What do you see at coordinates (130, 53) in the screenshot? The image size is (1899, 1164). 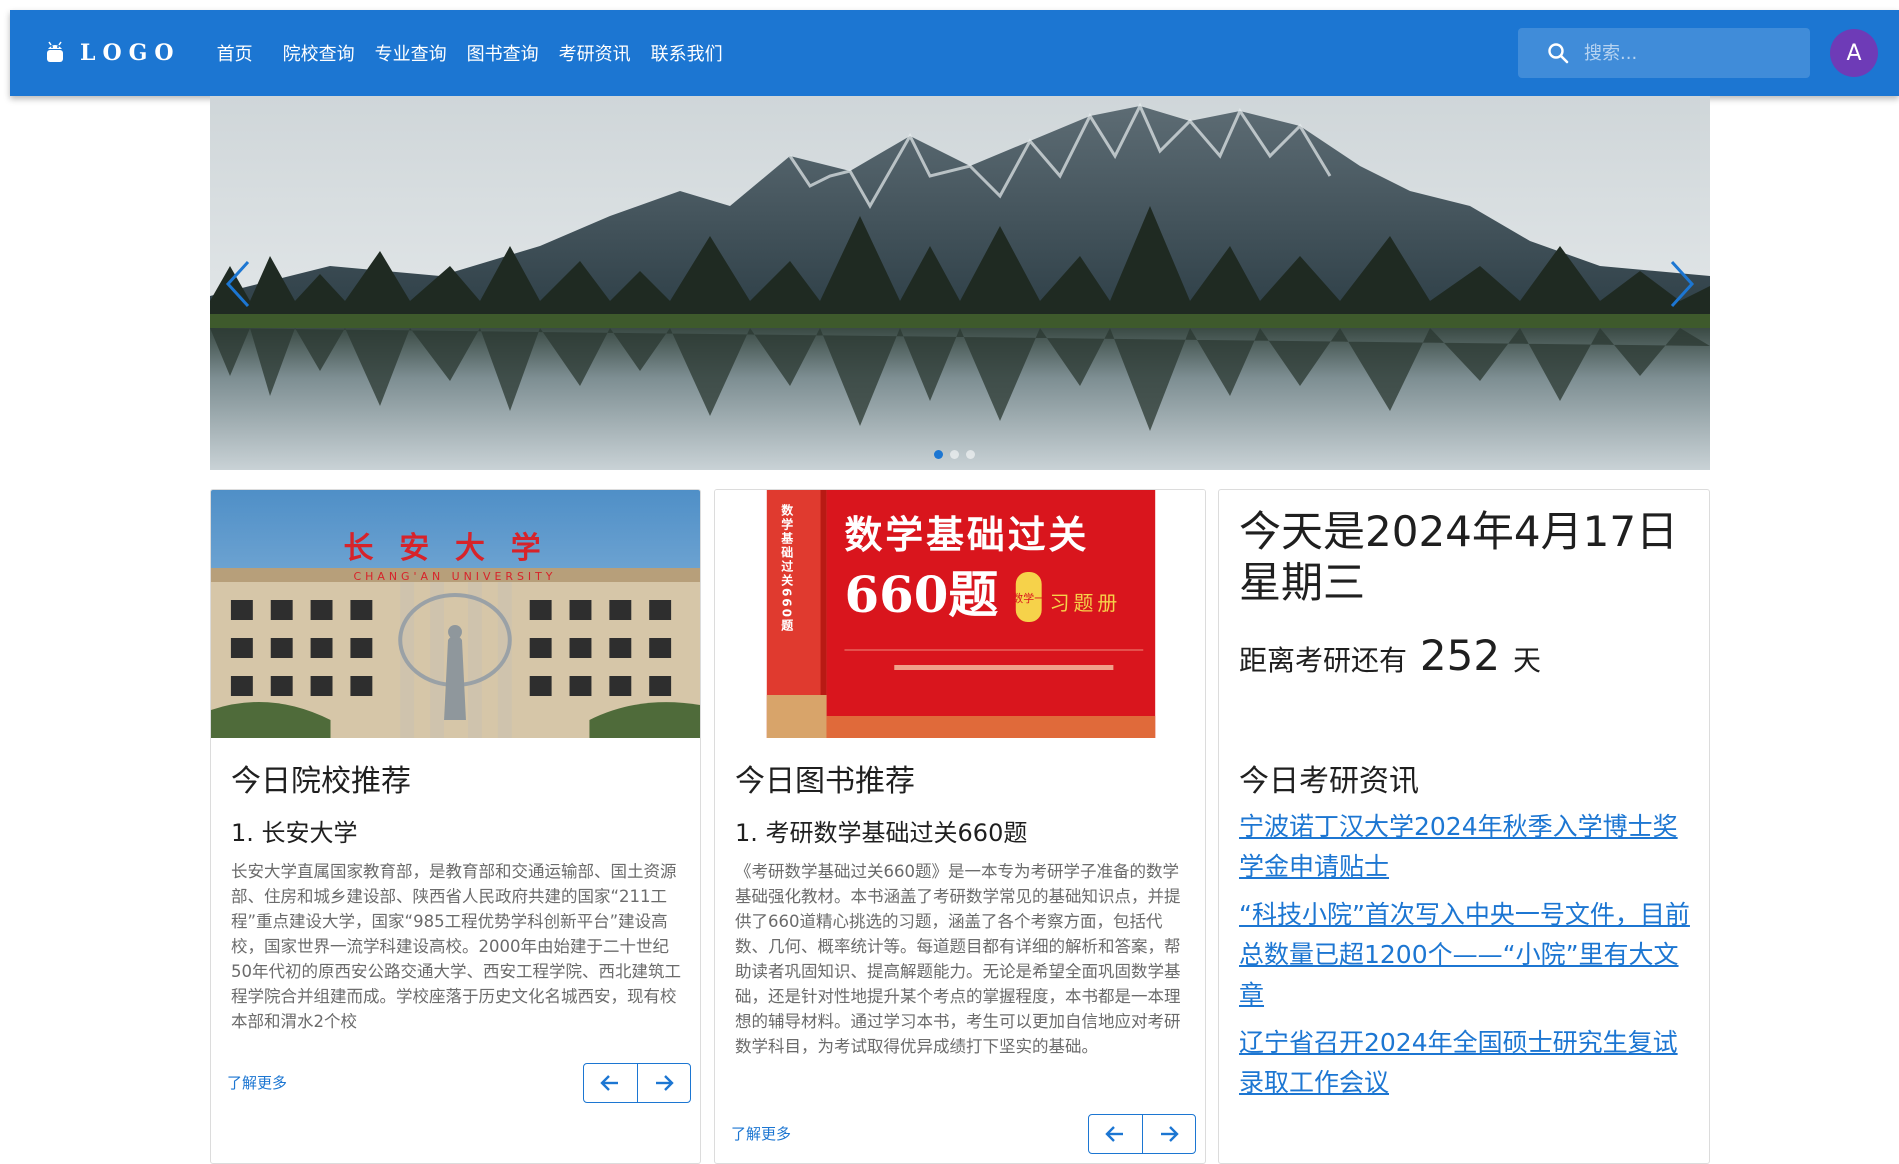 I see `logo-text: LOGO` at bounding box center [130, 53].